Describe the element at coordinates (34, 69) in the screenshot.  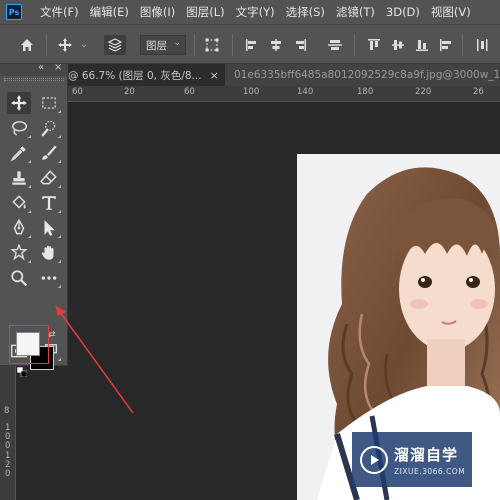
I see `toolbox-header: « ×` at that location.